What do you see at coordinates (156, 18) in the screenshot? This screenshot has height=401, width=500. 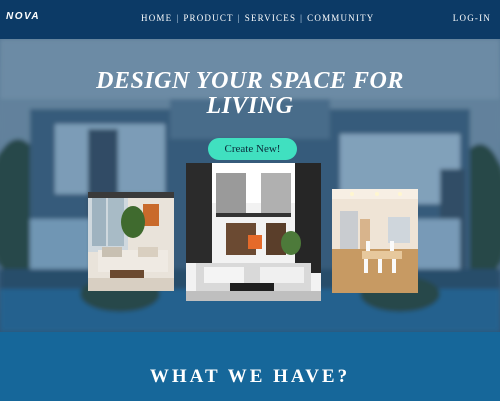 I see `nav-home-link: HOME` at bounding box center [156, 18].